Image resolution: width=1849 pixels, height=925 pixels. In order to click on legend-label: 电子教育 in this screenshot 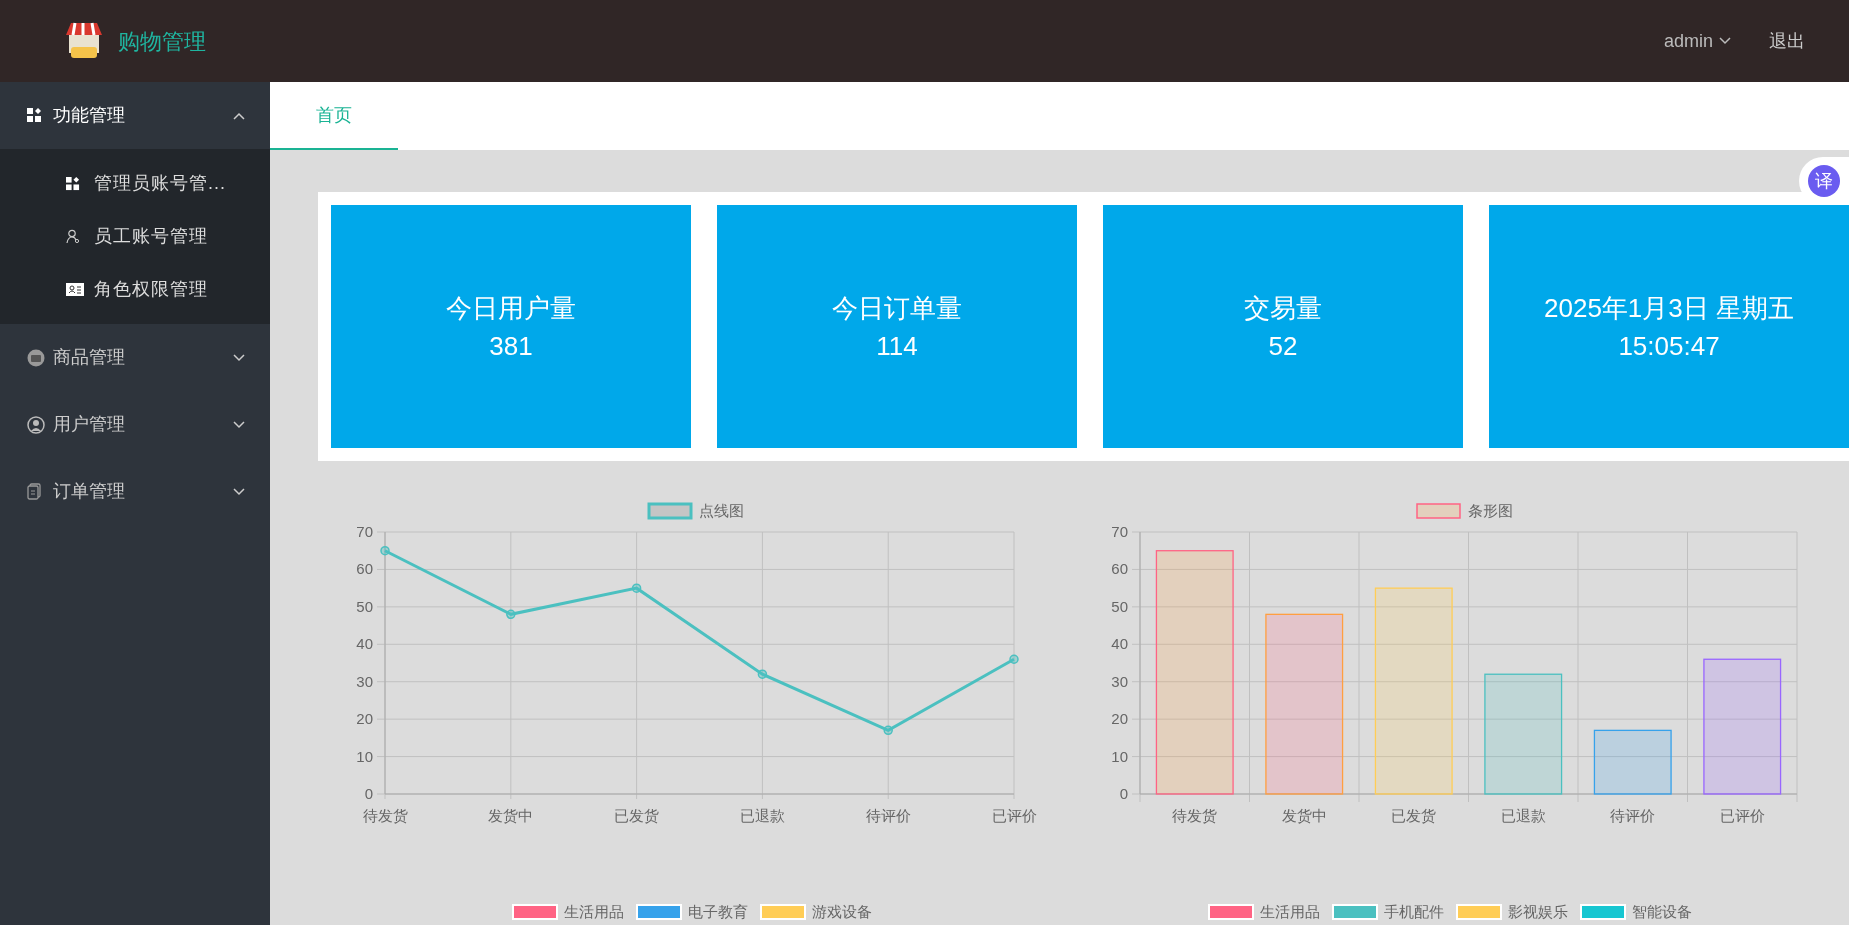, I will do `click(718, 912)`.